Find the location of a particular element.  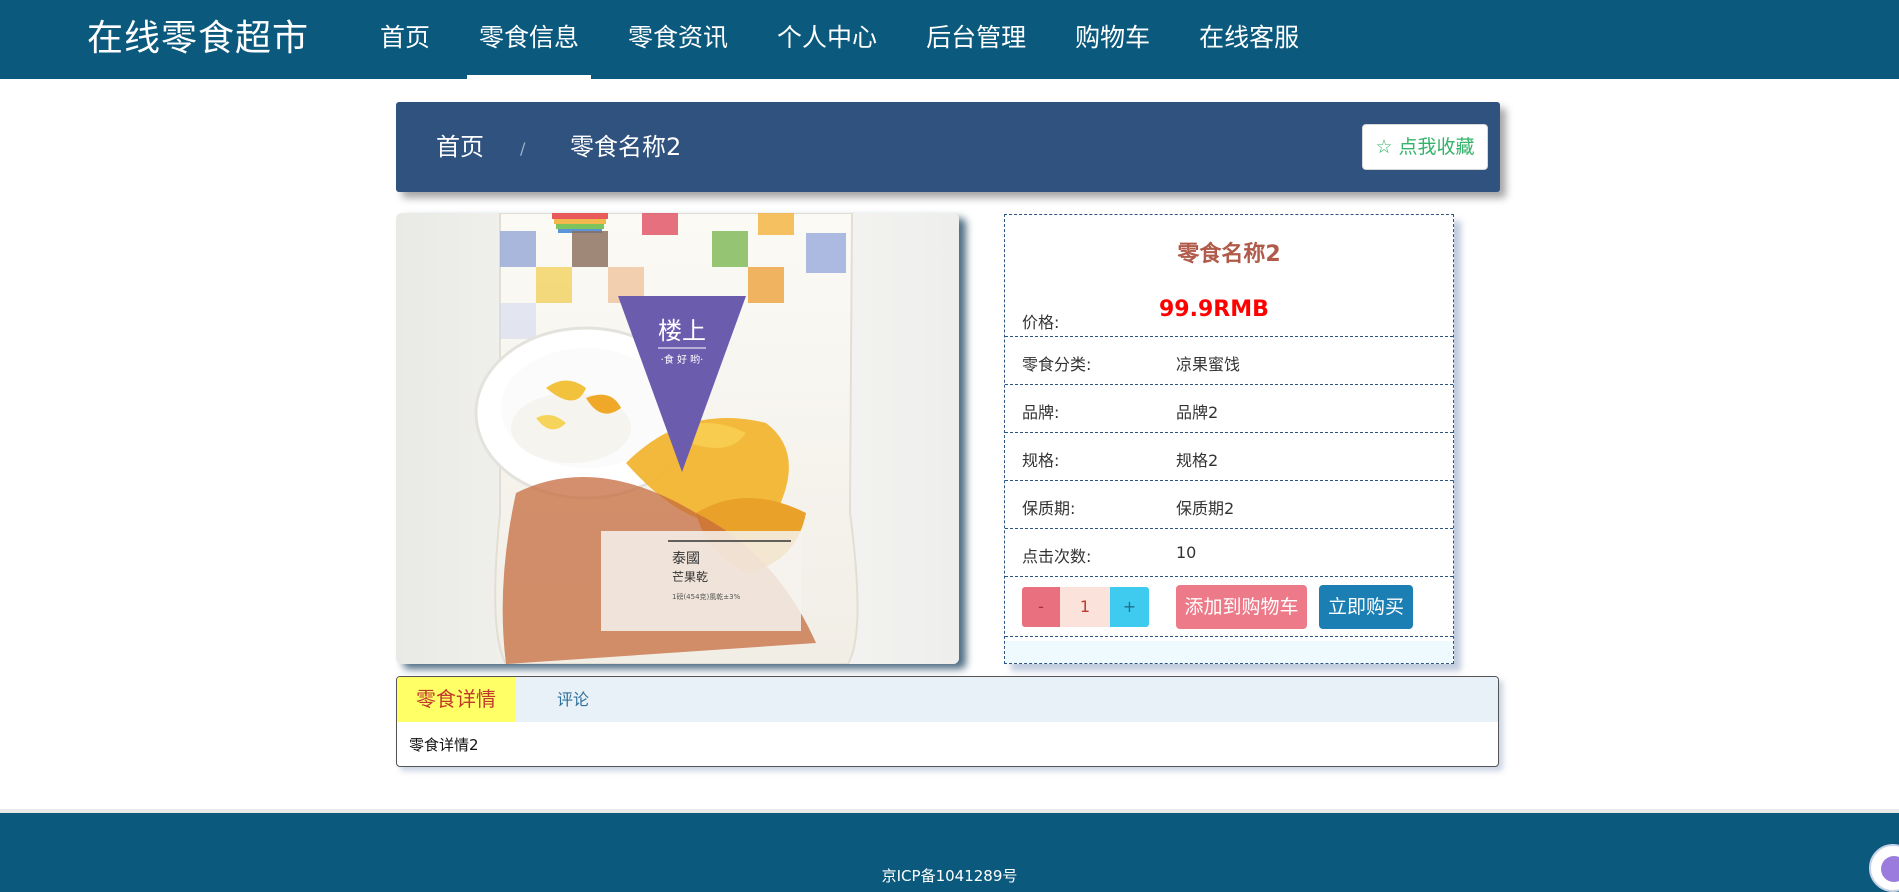

shelf-life-label: 保质期: is located at coordinates (1049, 508).